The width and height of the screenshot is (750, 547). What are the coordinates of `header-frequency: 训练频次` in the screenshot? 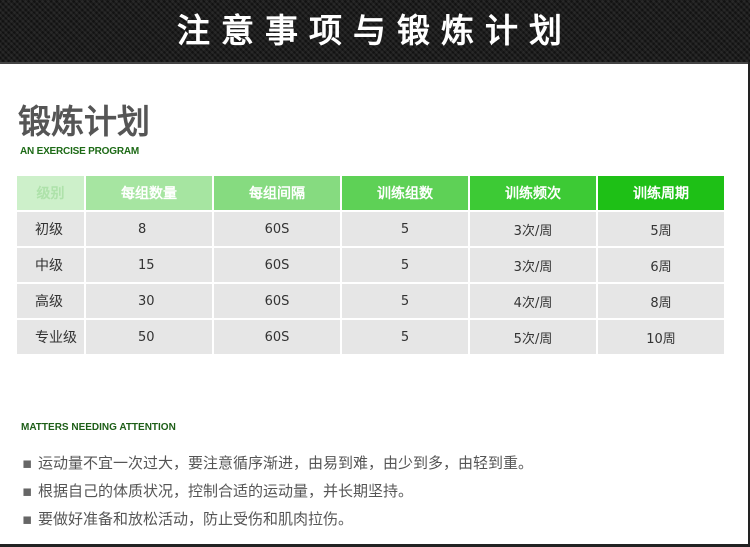 It's located at (534, 194).